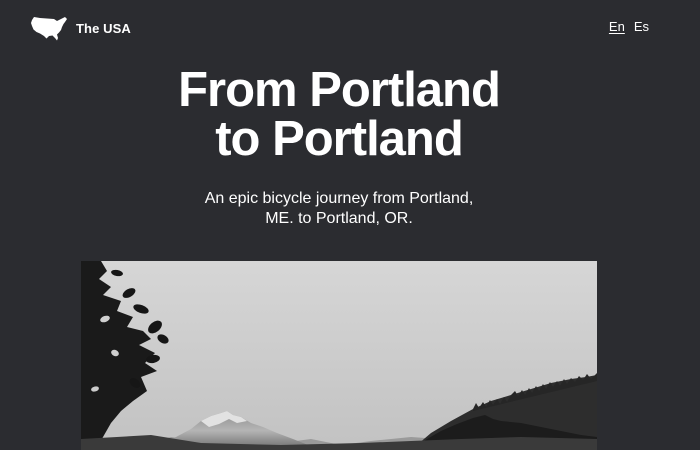  I want to click on brand-name: The USA, so click(103, 28).